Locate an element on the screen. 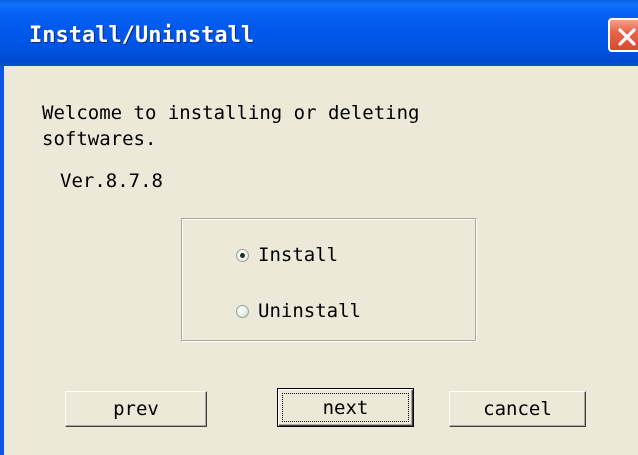 The image size is (638, 455). install-label: Install is located at coordinates (298, 255).